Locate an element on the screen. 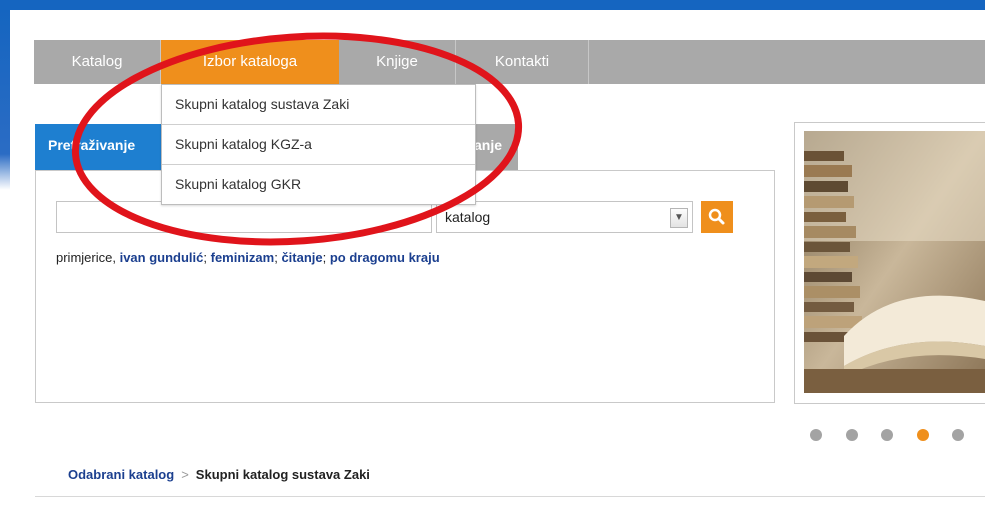  breadcrumb-current: Skupni katalog sustava Zaki is located at coordinates (282, 474).